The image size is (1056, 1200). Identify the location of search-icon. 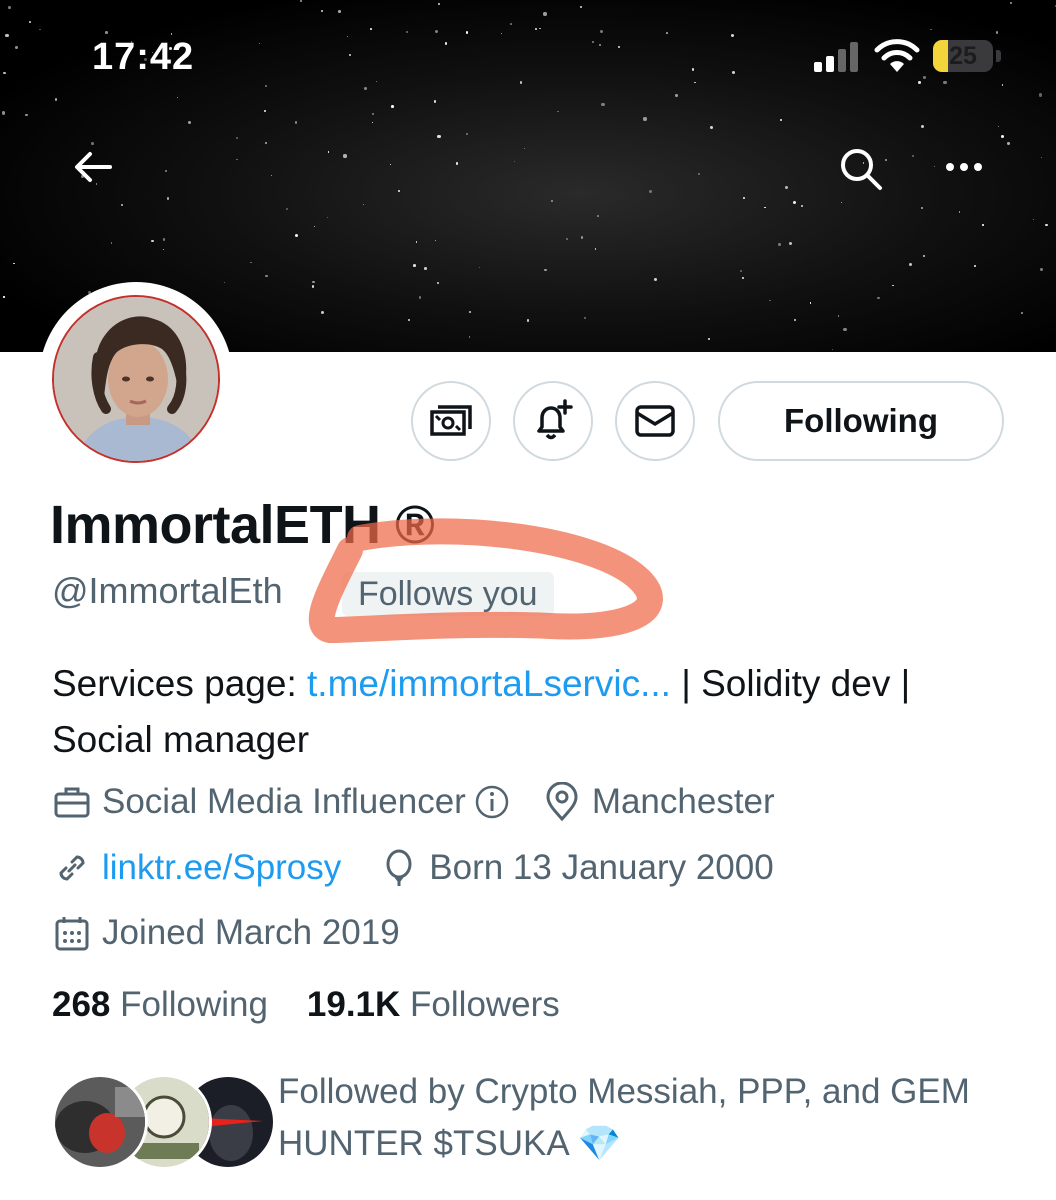
(861, 169).